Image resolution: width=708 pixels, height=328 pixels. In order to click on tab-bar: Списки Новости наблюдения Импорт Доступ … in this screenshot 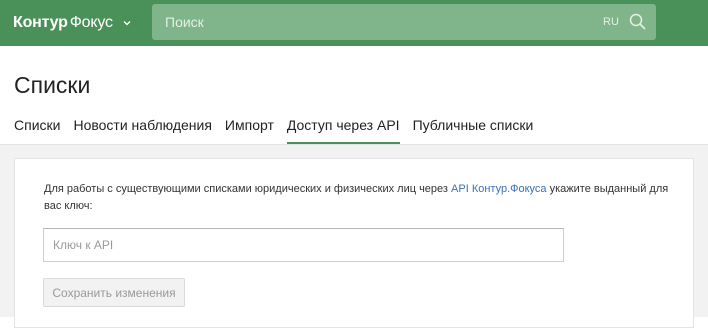, I will do `click(273, 130)`.